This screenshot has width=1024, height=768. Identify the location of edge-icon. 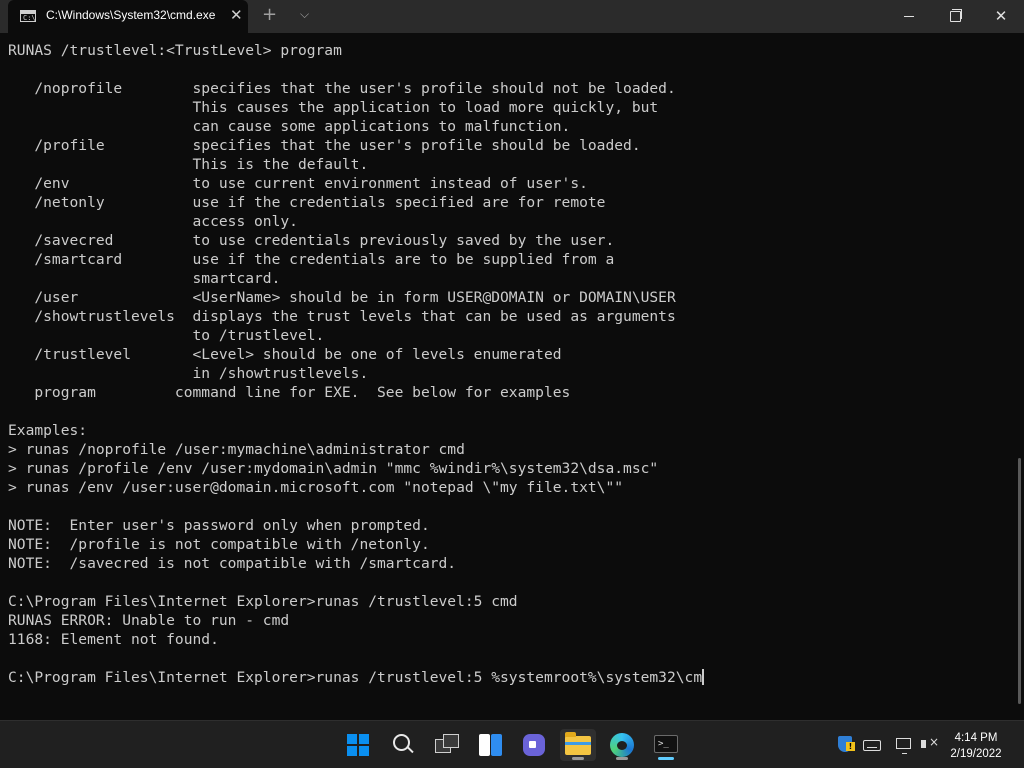
(622, 745).